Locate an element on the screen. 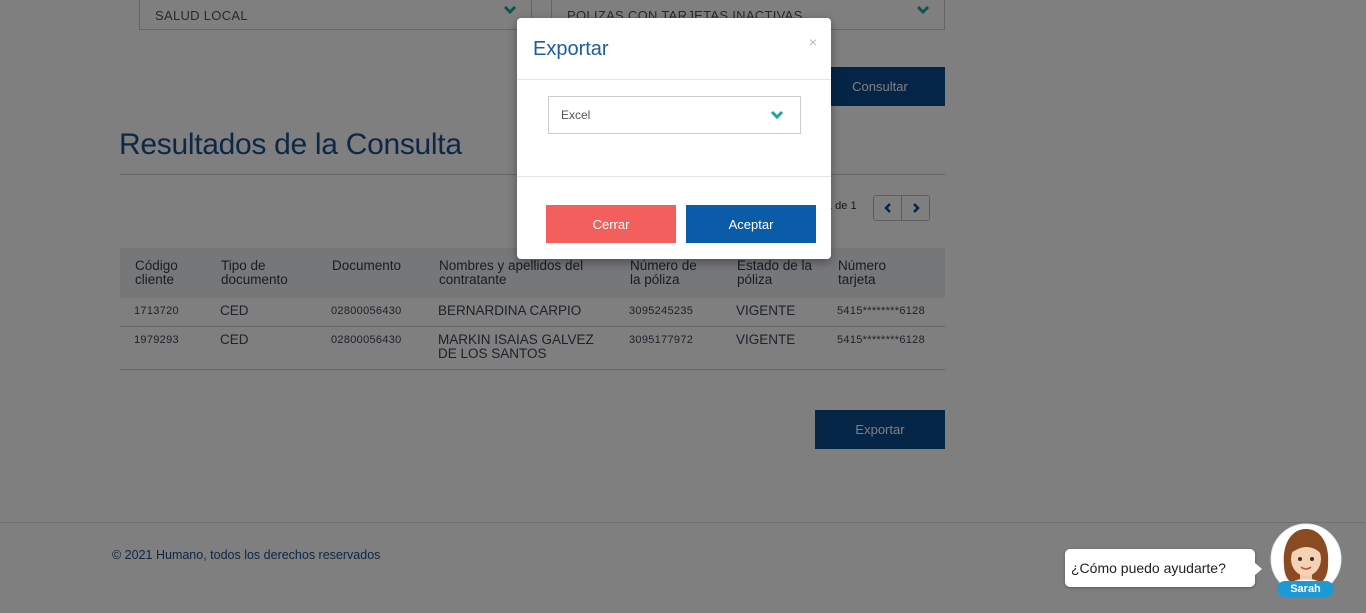 The width and height of the screenshot is (1366, 613). assistant-name-badge: Sarah is located at coordinates (1305, 589).